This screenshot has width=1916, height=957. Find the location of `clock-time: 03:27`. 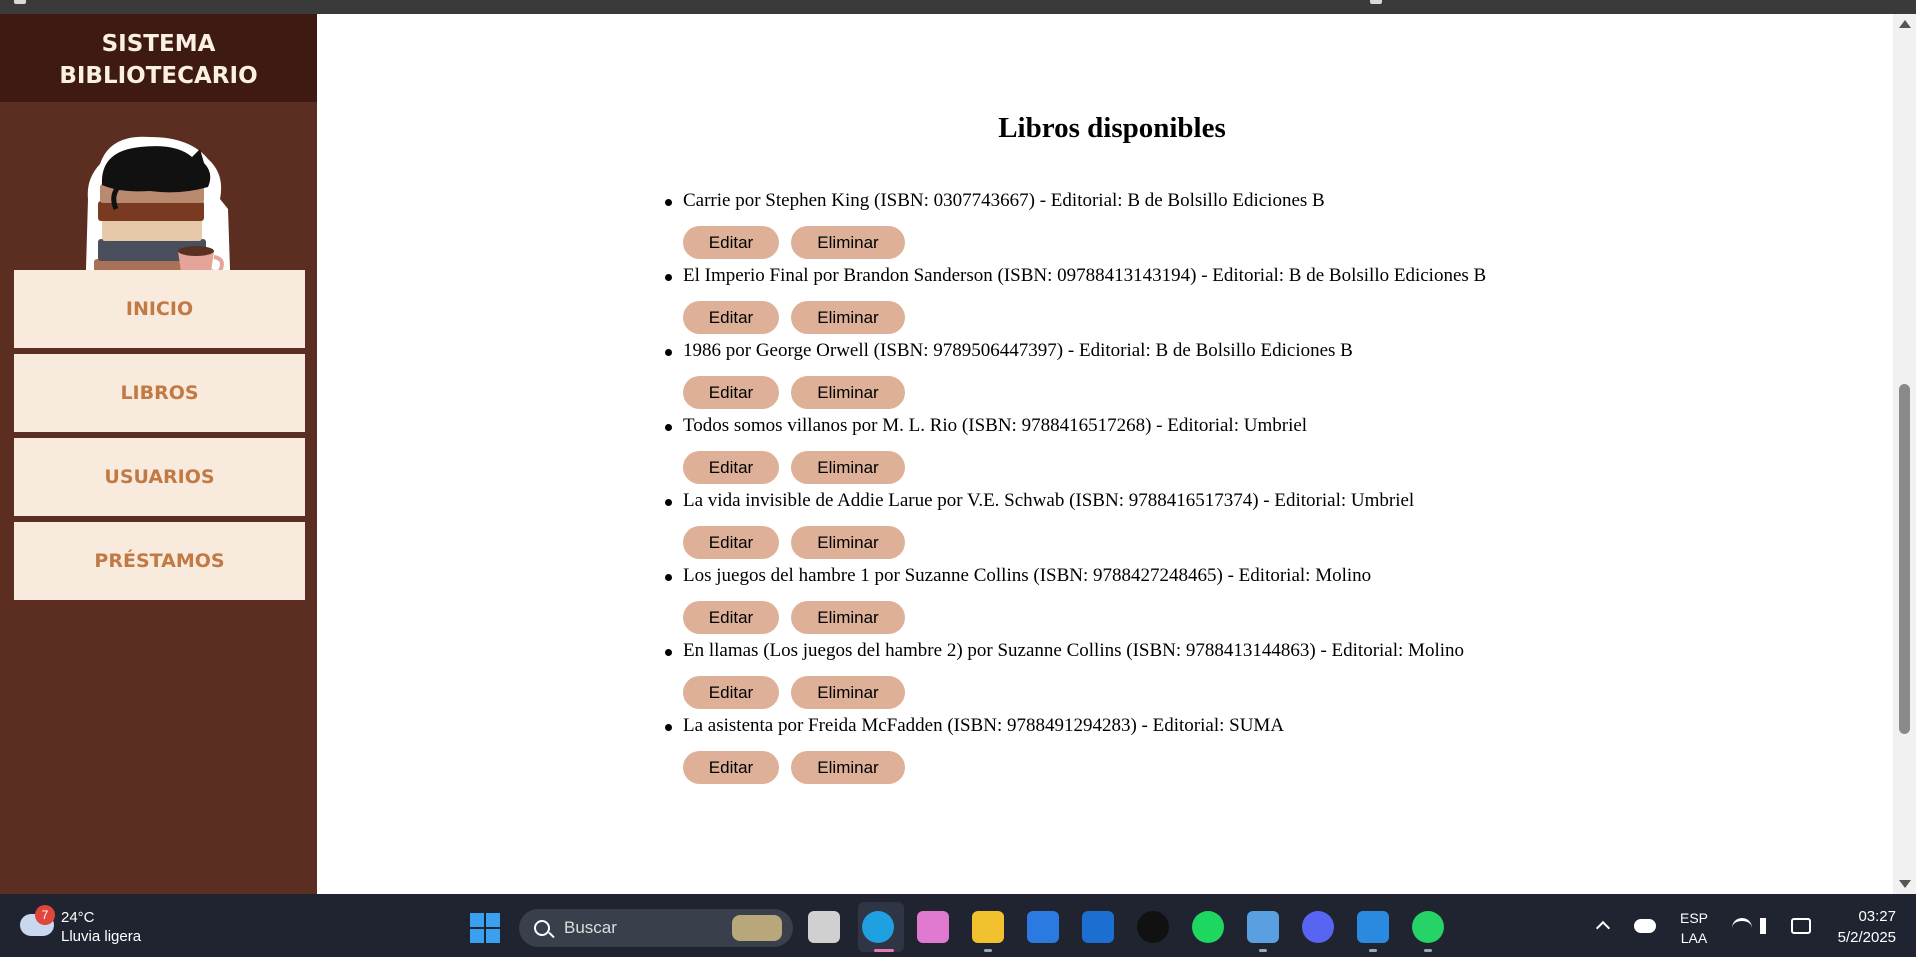

clock-time: 03:27 is located at coordinates (1877, 916).